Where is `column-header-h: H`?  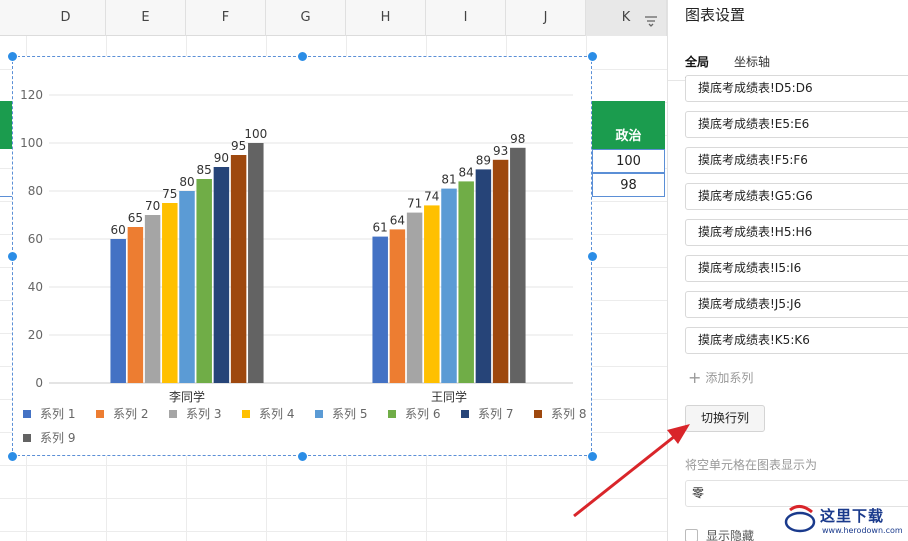
column-header-h: H is located at coordinates (386, 18).